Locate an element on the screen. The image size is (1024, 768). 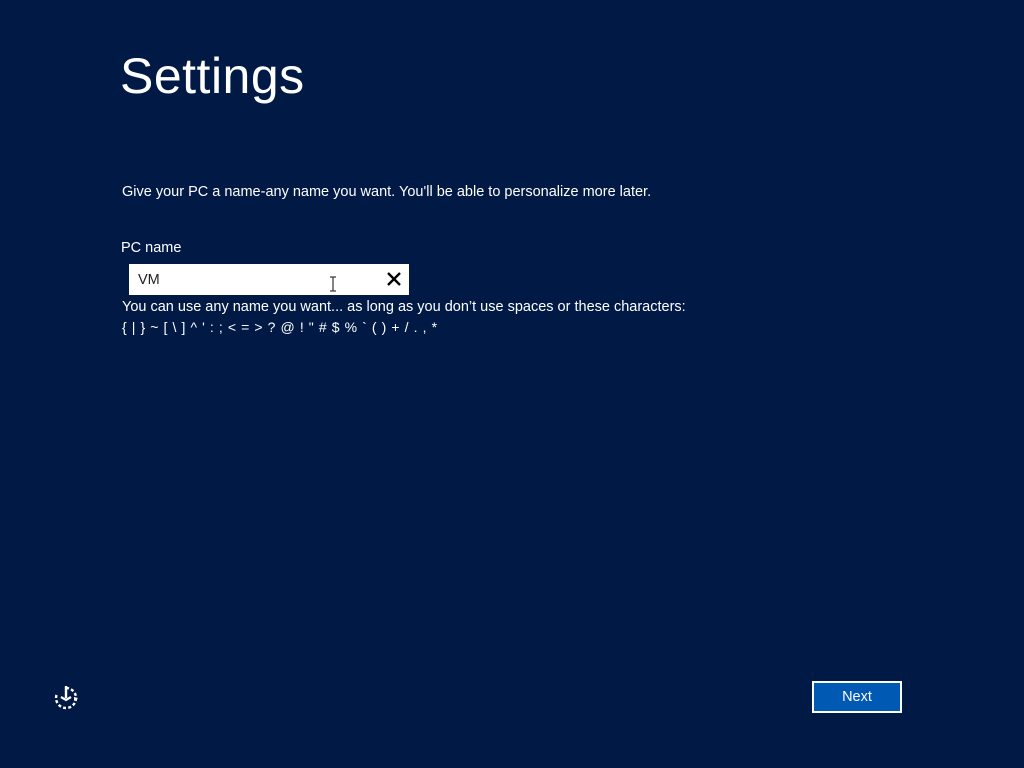
clear-button is located at coordinates (394, 279).